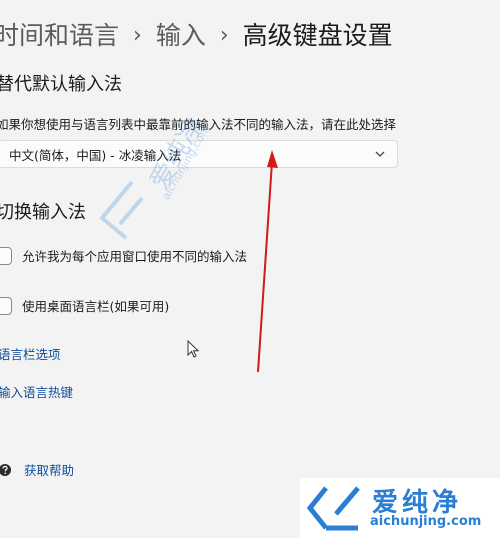 This screenshot has width=500, height=538. I want to click on get-help: 获取帮助, so click(37, 469).